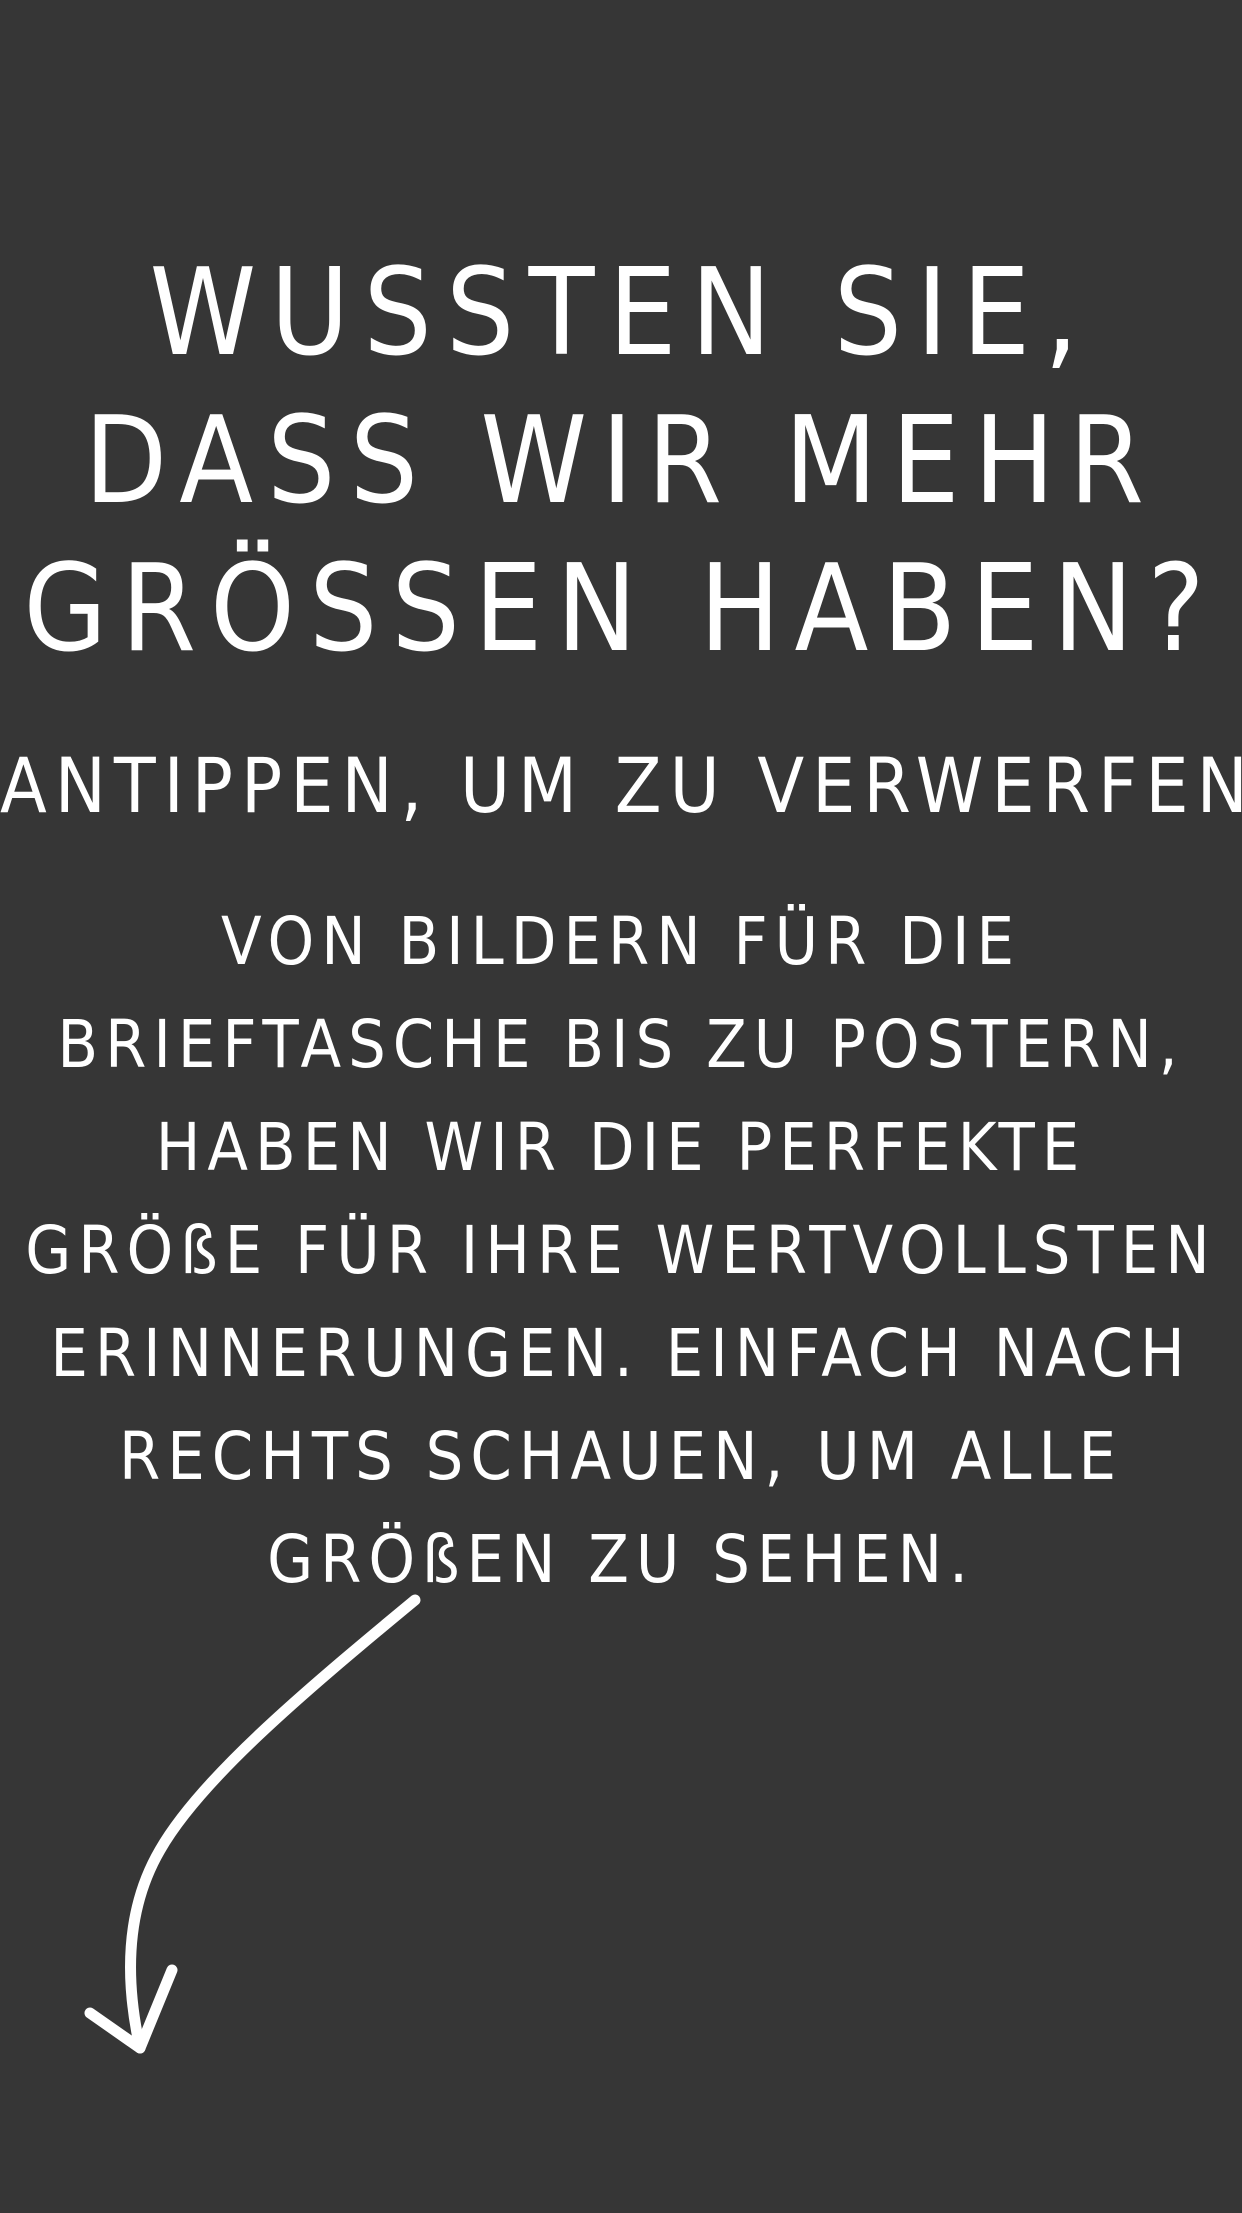 This screenshot has height=2213, width=1242. What do you see at coordinates (621, 609) in the screenshot?
I see `headline-line: GRÖßEN HABEN?` at bounding box center [621, 609].